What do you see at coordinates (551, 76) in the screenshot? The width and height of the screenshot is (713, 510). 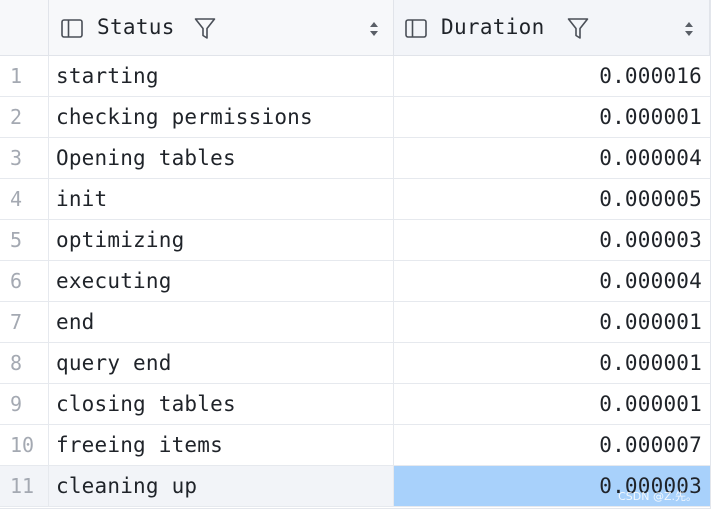 I see `duration-cell: 0.000016` at bounding box center [551, 76].